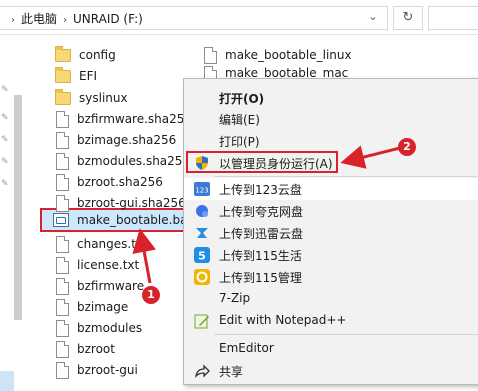  I want to click on annotation-badge-2: 2, so click(407, 147).